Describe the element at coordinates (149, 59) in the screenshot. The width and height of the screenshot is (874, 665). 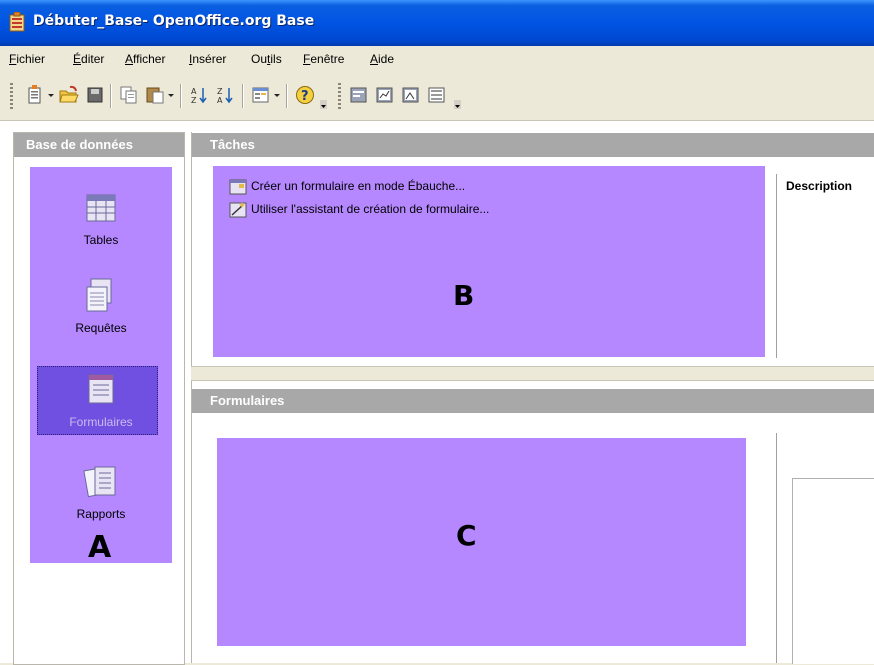
I see `menu-afficher-rest: fficher` at that location.